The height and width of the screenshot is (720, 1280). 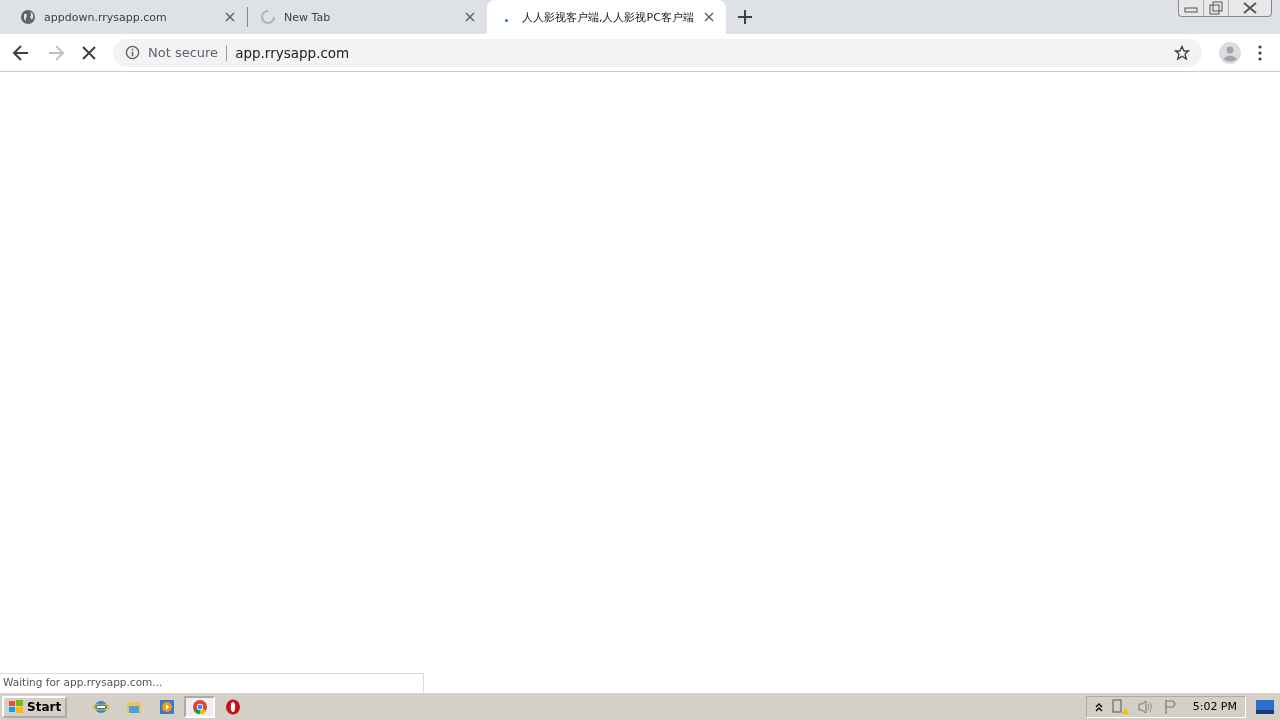 I want to click on browser-e-icon, so click(x=100, y=706).